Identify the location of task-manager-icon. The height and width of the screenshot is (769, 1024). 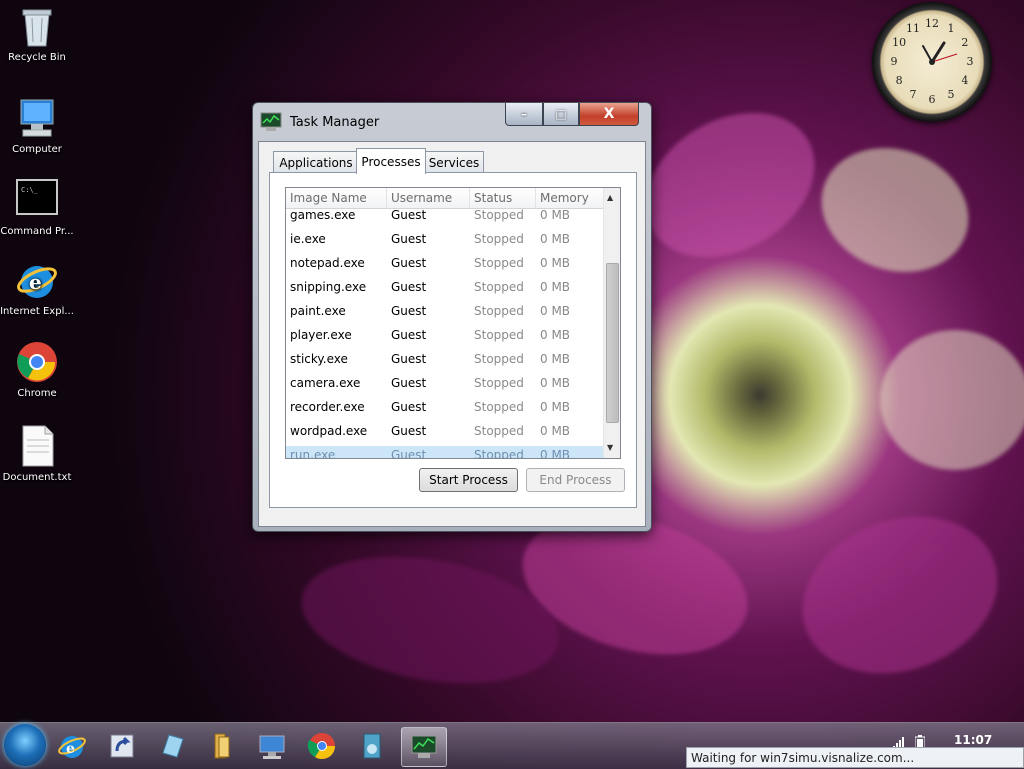
(271, 122).